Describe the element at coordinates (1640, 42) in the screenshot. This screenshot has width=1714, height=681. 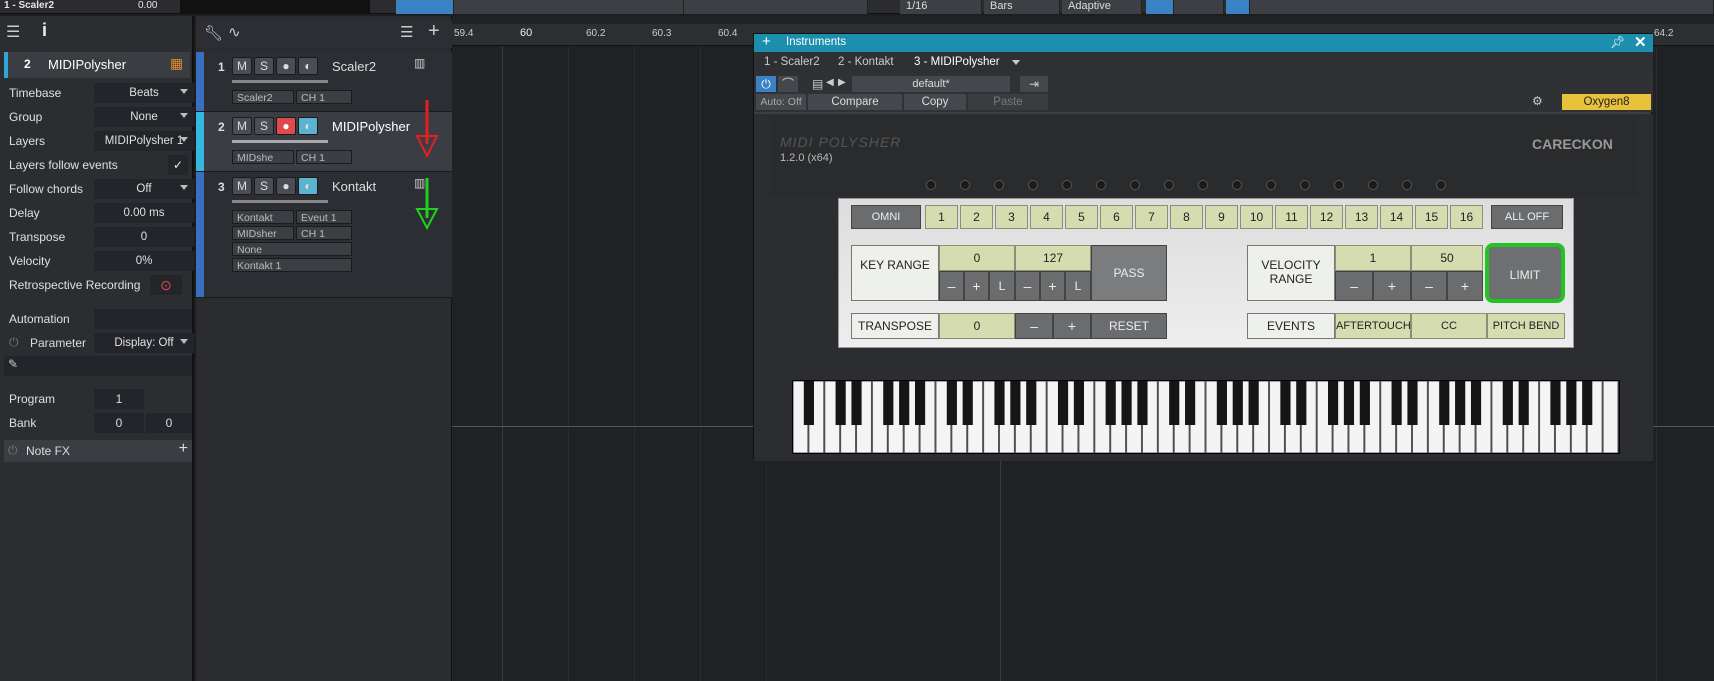
I see `close-icon: ✕` at that location.